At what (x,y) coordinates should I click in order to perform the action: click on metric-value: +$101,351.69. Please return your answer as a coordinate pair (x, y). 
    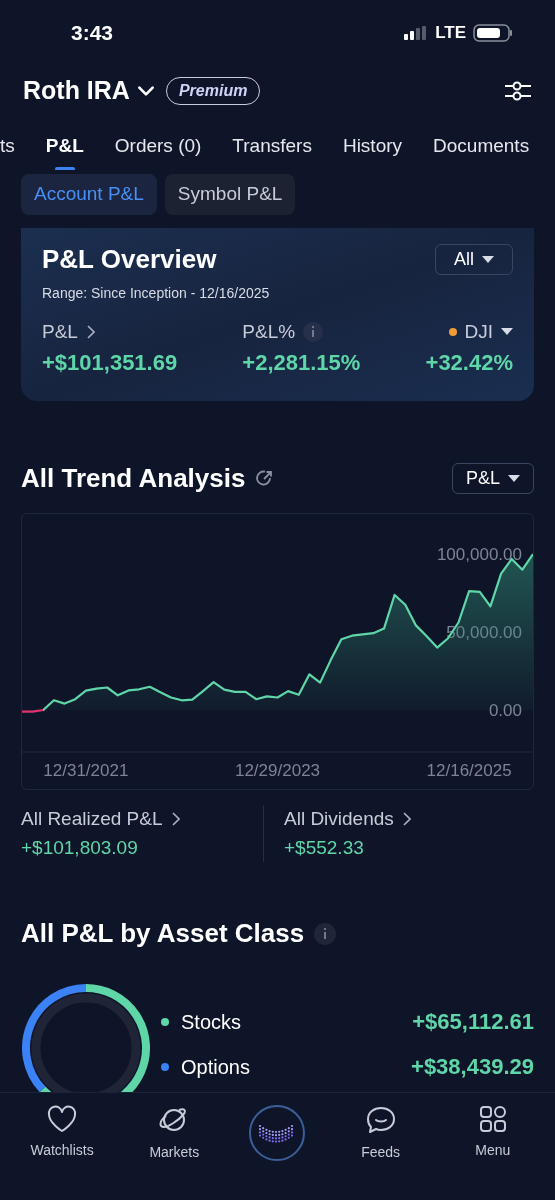
    Looking at the image, I should click on (110, 363).